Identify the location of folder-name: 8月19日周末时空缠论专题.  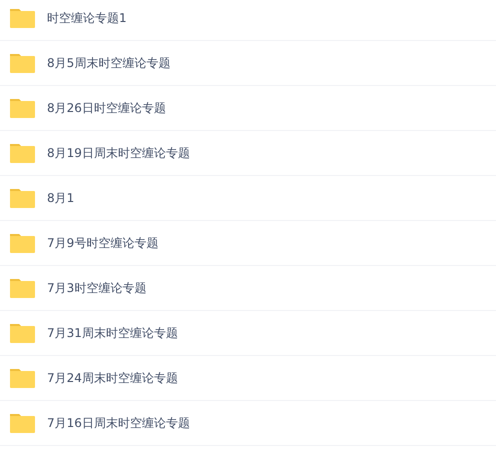
(118, 153).